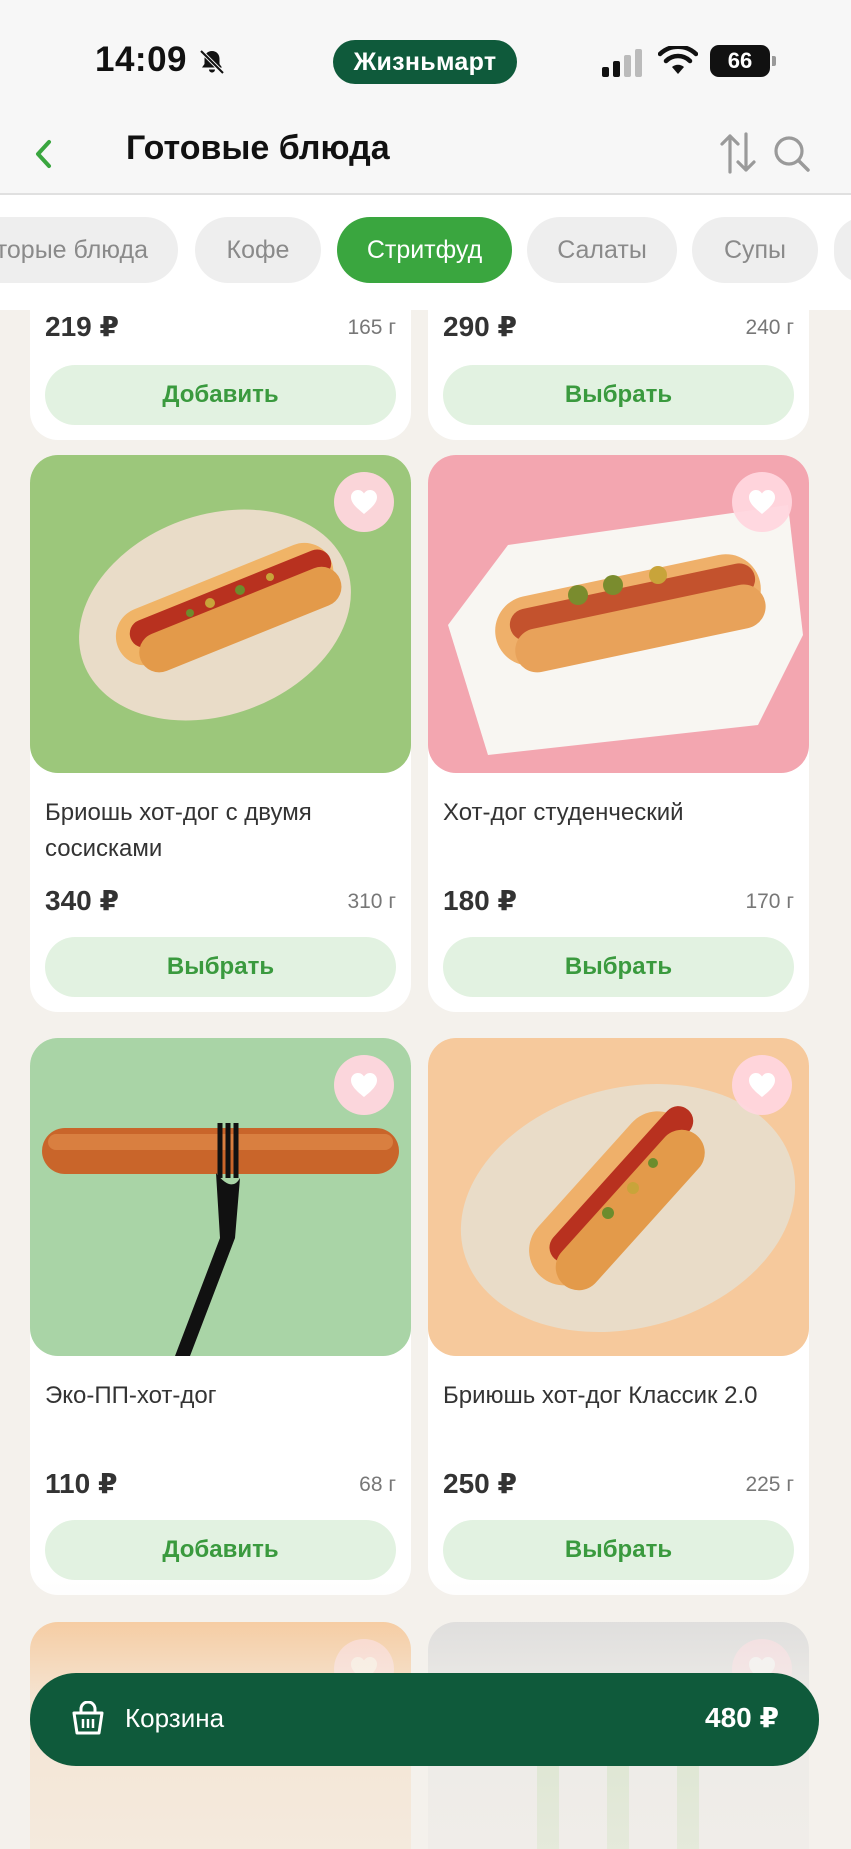  I want to click on product-price: 110 ₽, so click(81, 1483).